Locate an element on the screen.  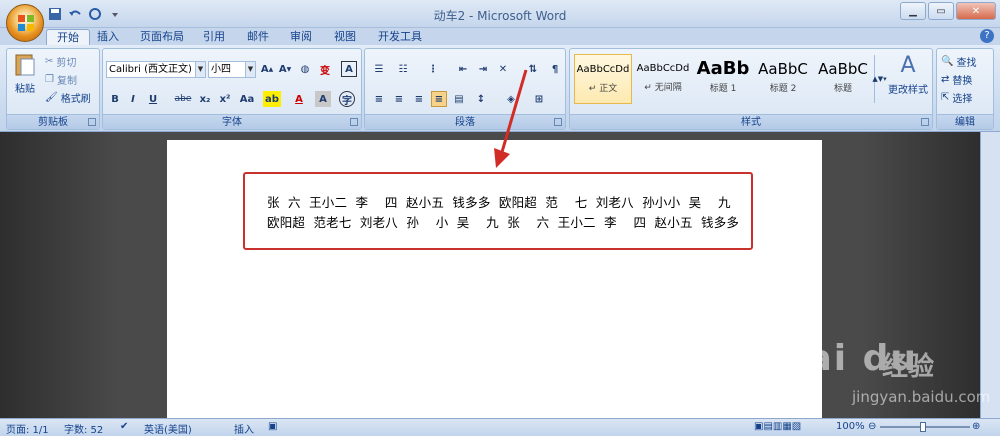
highlight-icon: ab is located at coordinates (272, 99).